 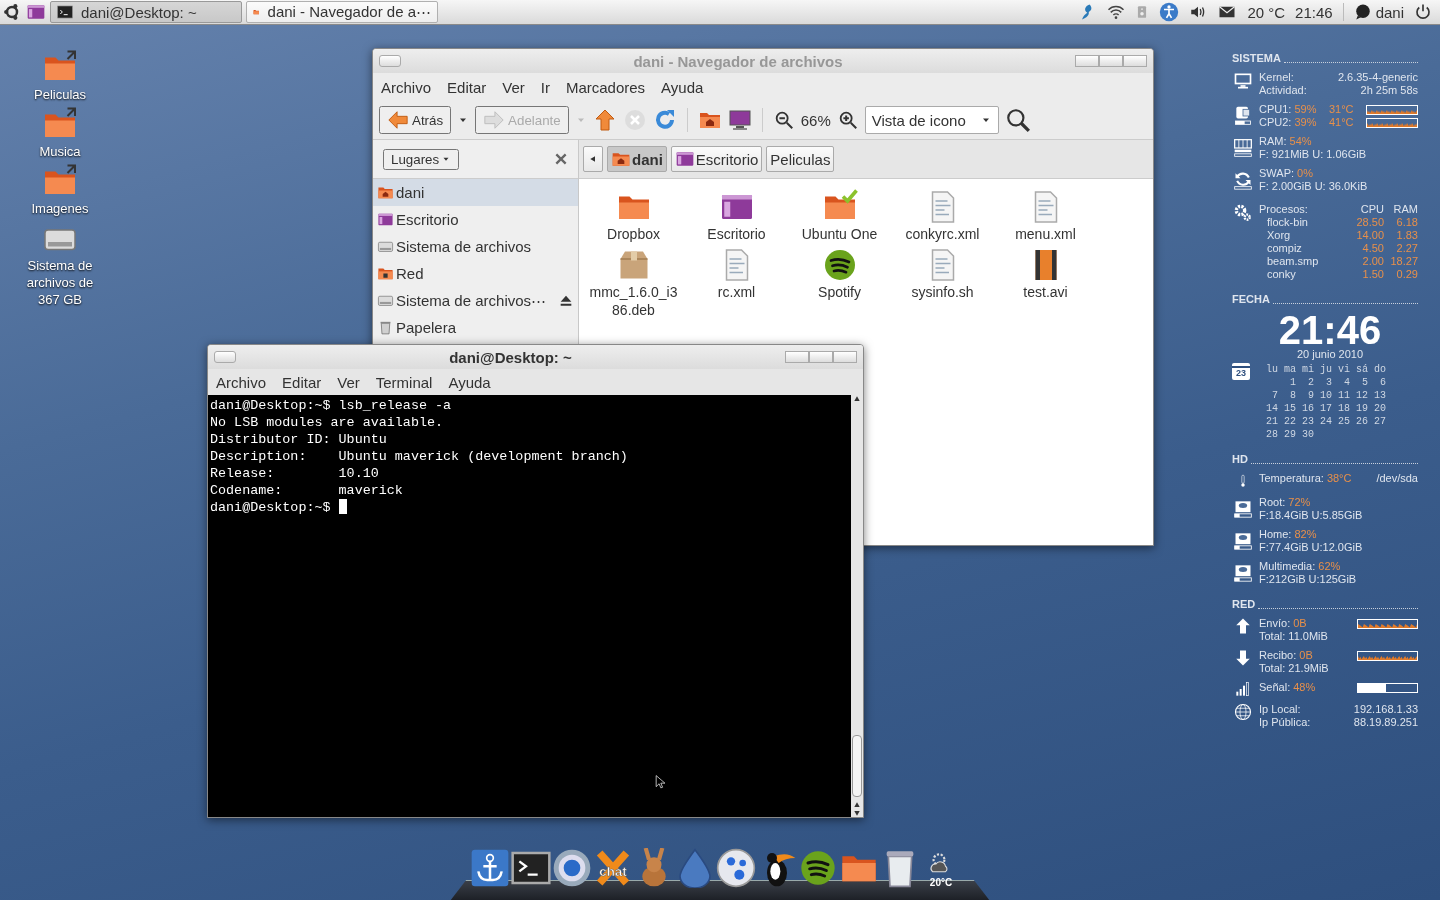 I want to click on calendar-day: 30, so click(x=1305, y=434).